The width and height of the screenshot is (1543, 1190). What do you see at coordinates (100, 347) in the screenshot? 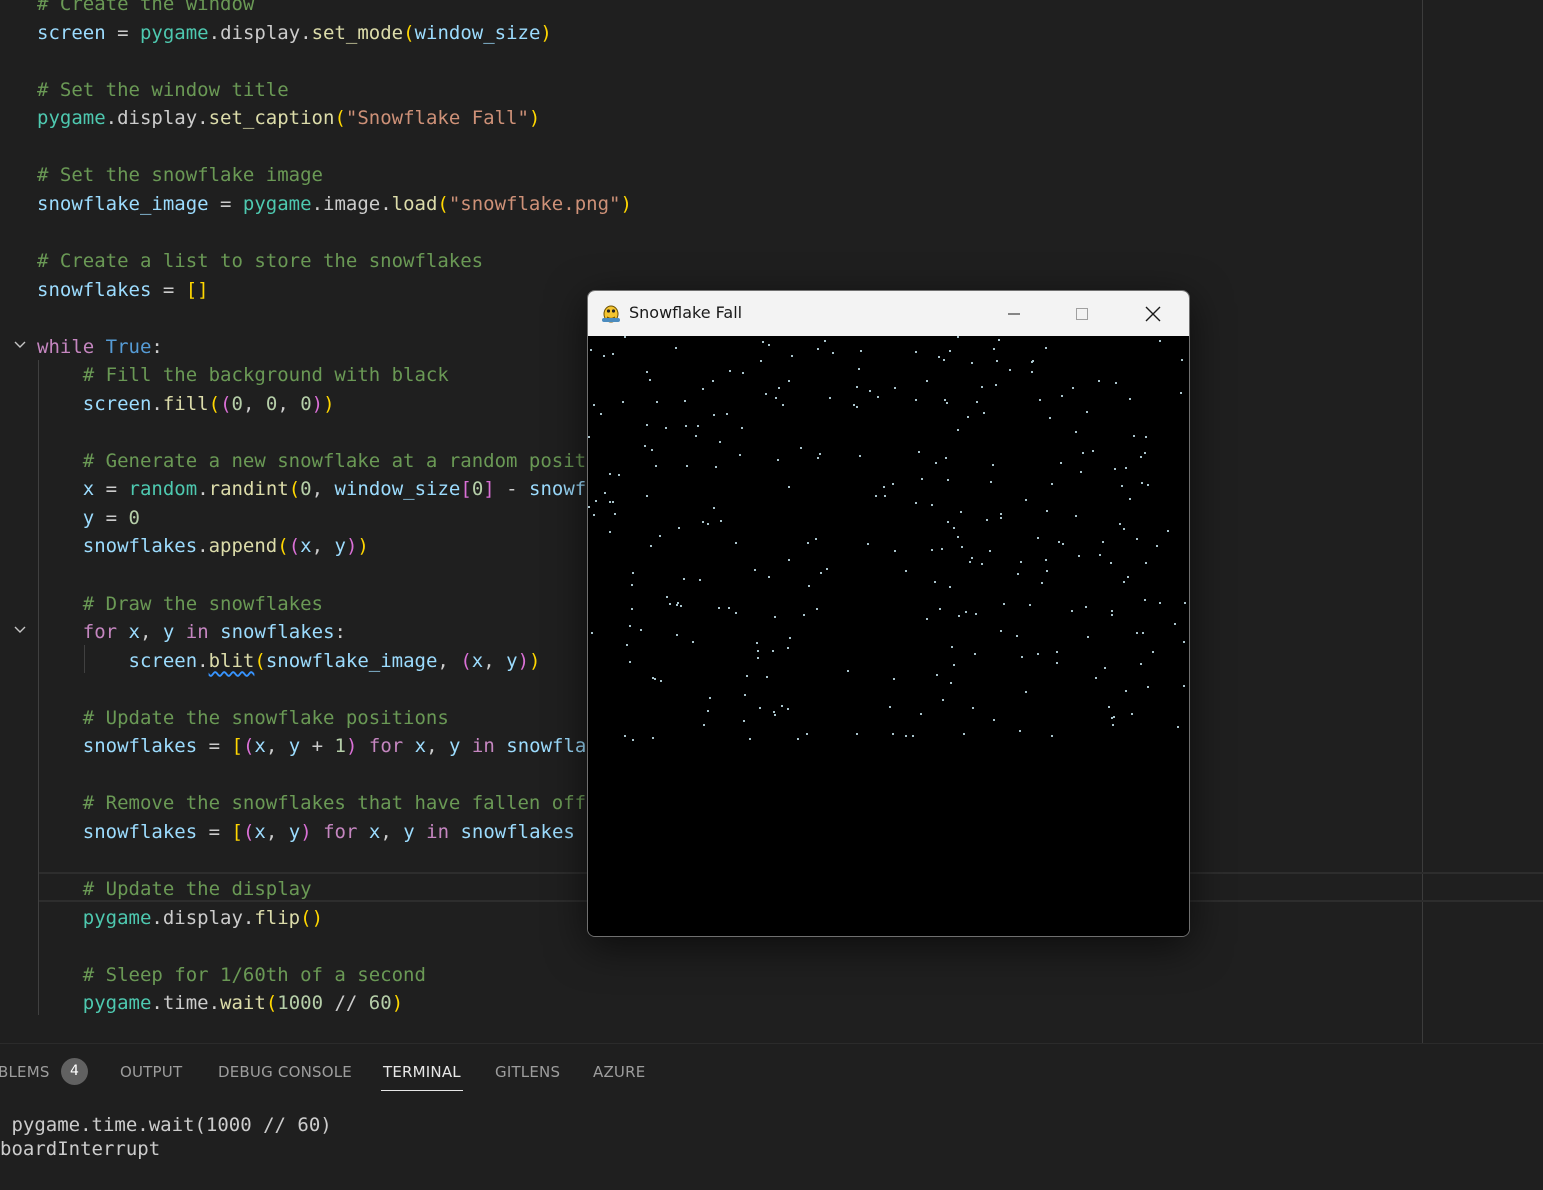
I see `code-line: while True:` at bounding box center [100, 347].